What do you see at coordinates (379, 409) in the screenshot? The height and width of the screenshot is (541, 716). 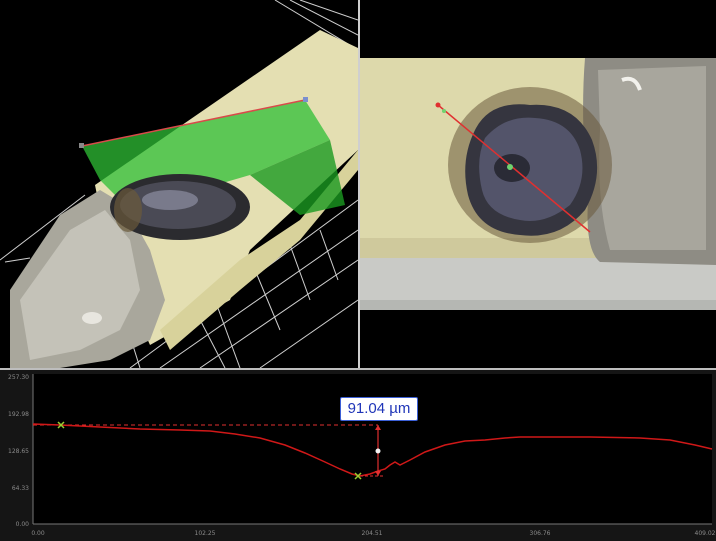 I see `measurement-value-label: 91.04 µm` at bounding box center [379, 409].